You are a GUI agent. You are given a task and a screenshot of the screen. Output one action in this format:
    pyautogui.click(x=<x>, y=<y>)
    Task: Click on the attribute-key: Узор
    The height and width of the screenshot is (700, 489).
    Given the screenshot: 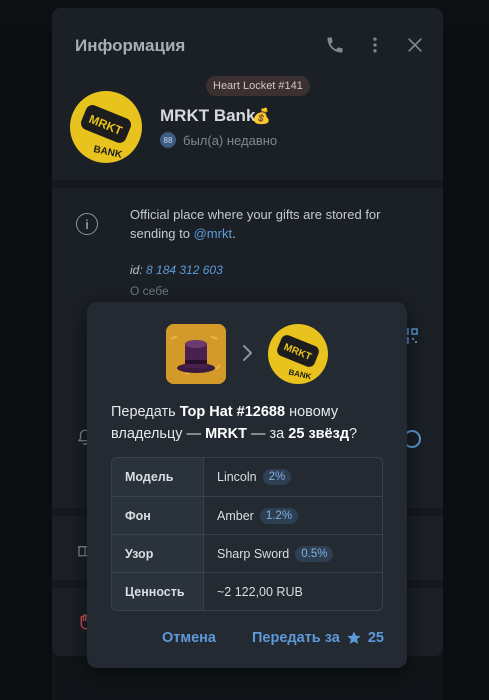 What is the action you would take?
    pyautogui.click(x=158, y=553)
    